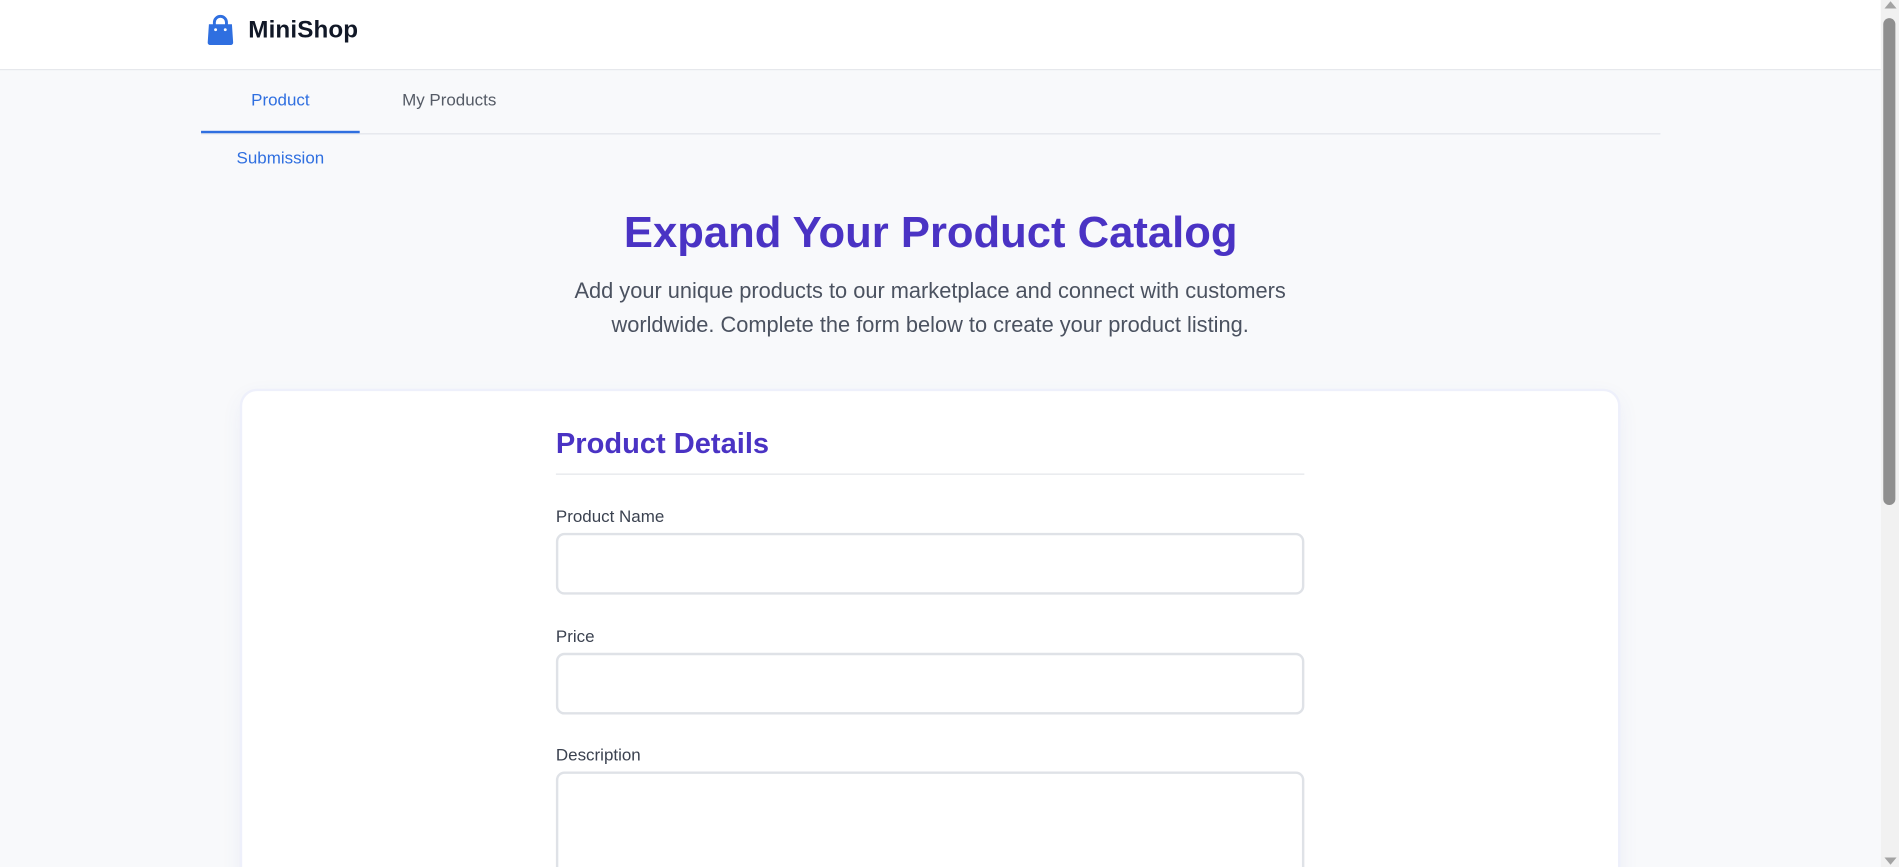 The height and width of the screenshot is (867, 1899). What do you see at coordinates (1890, 5) in the screenshot?
I see `scroll-up-arrow-icon` at bounding box center [1890, 5].